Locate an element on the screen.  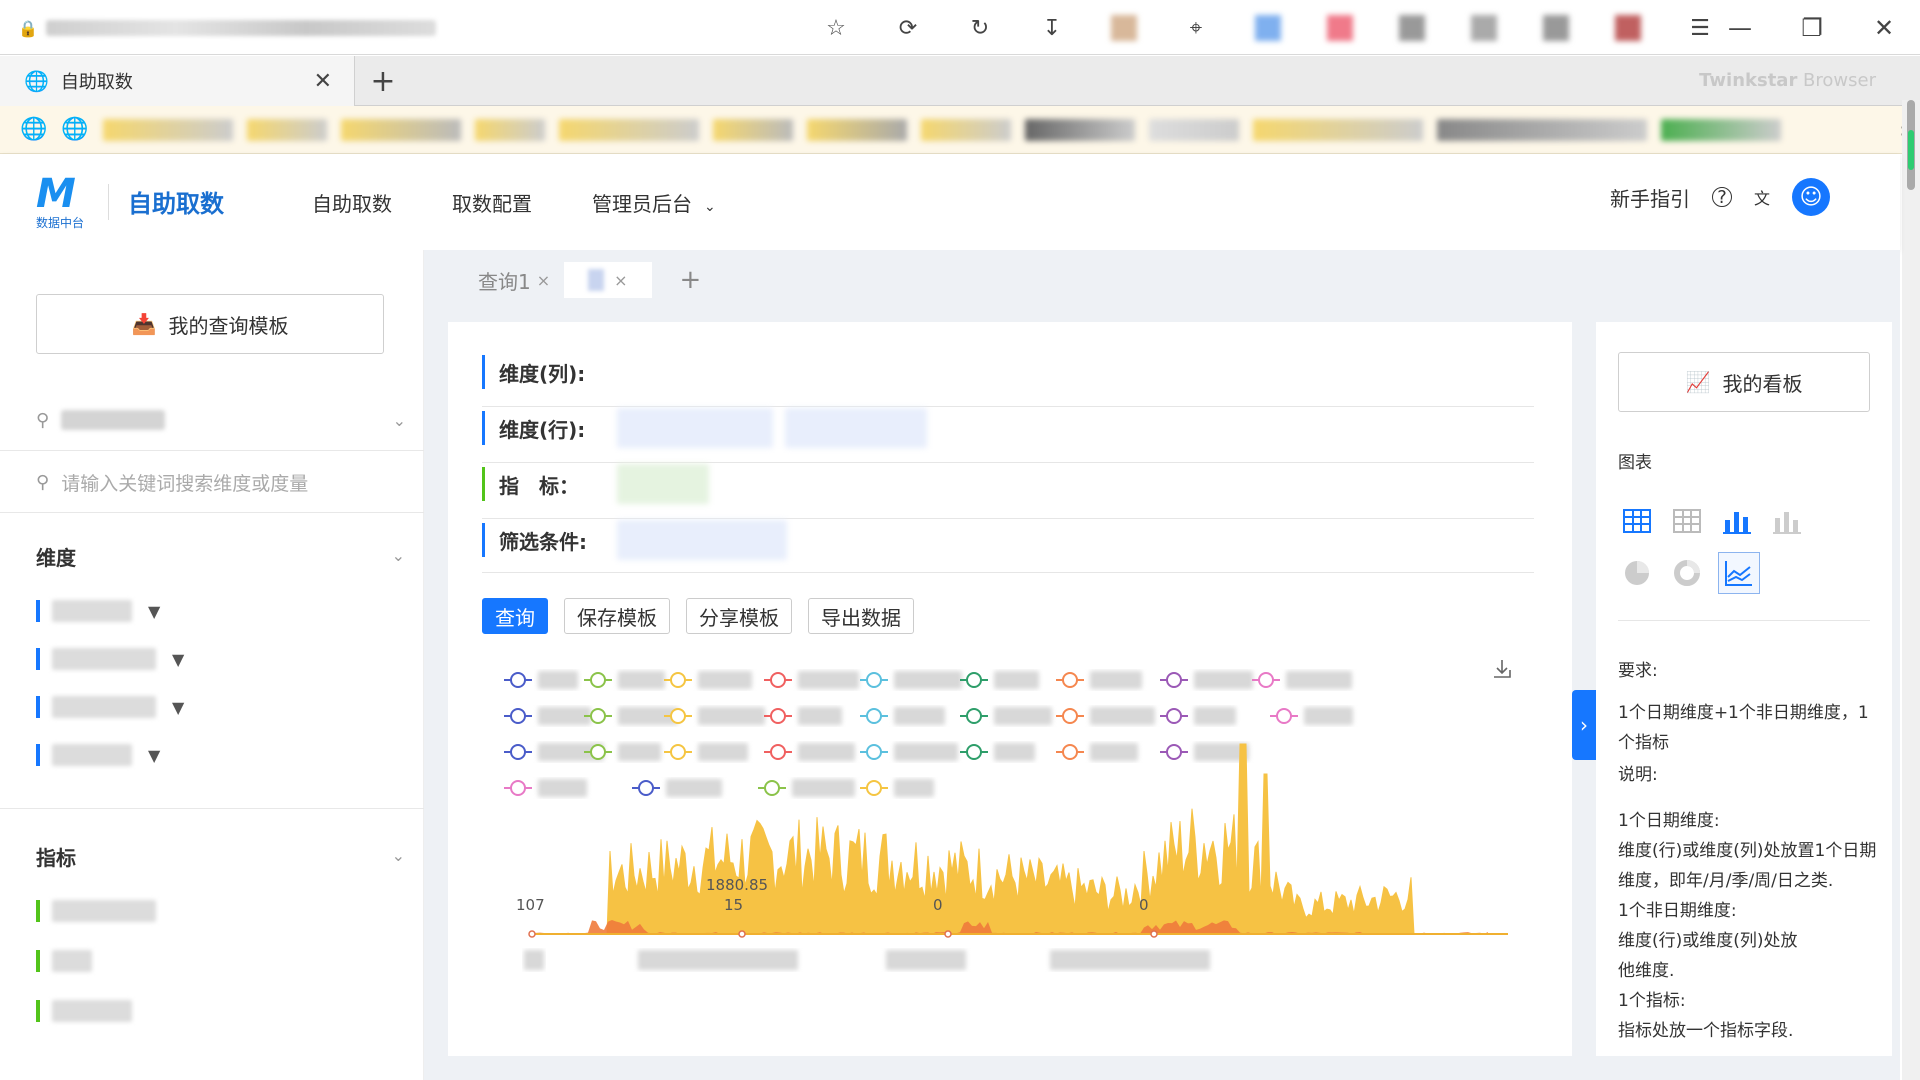
download-icon: ↧ is located at coordinates (1052, 28).